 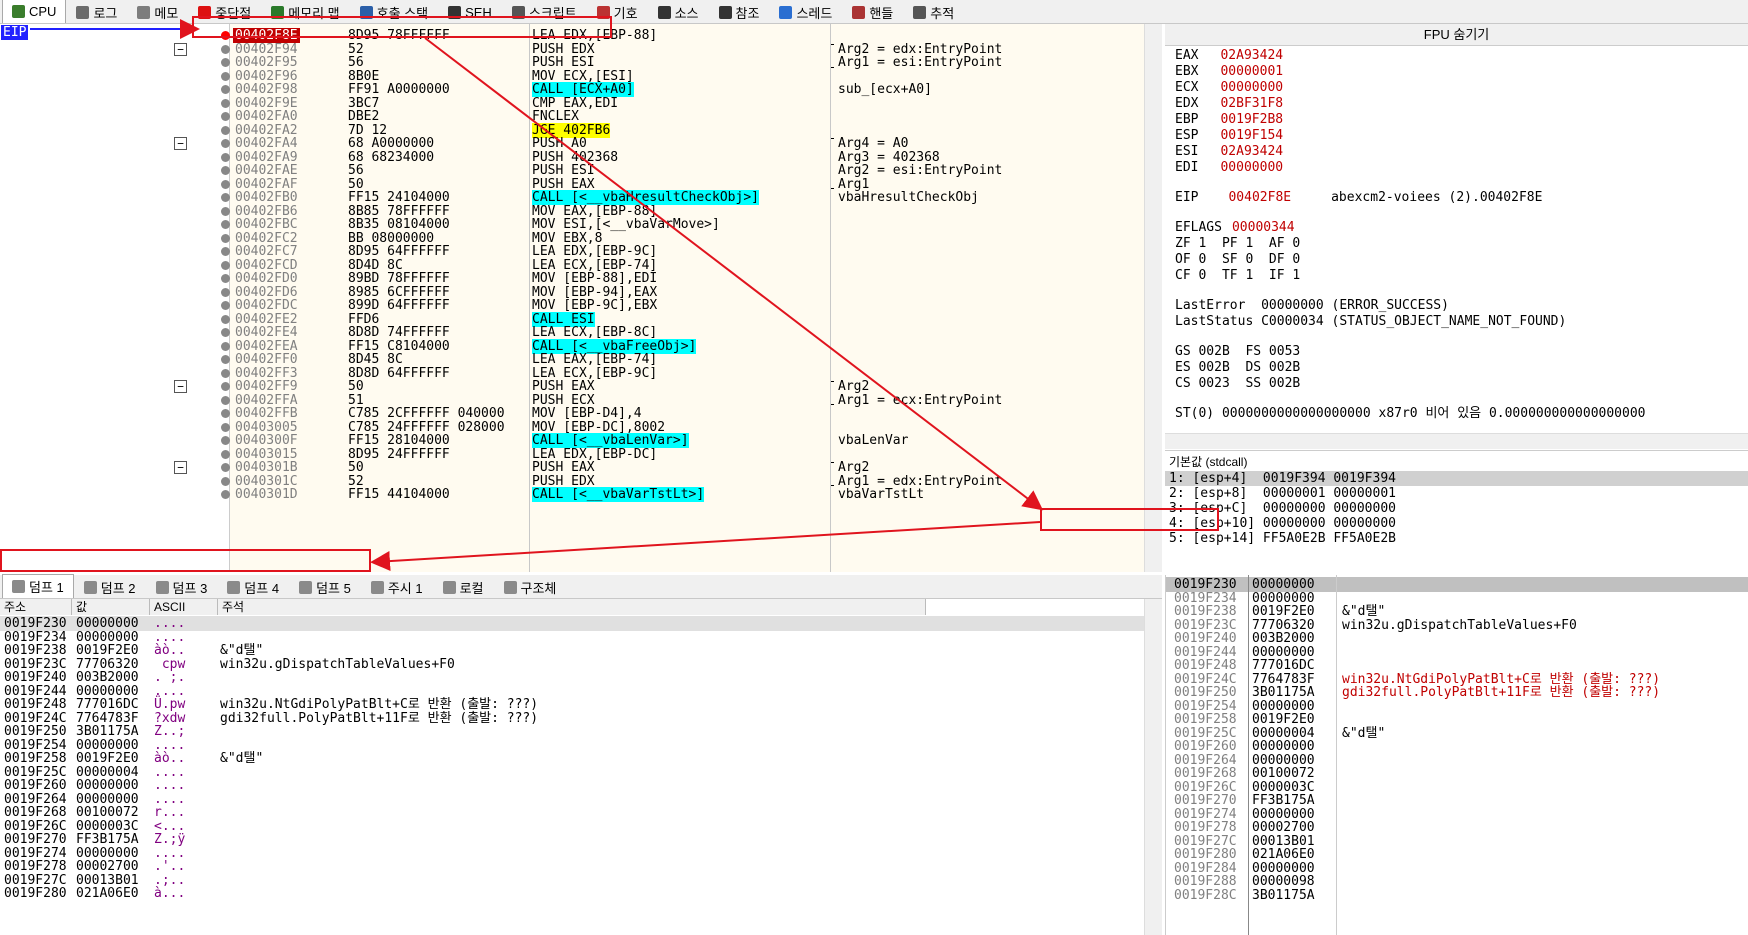 What do you see at coordinates (1358, 198) in the screenshot?
I see `register-eip: EIP 00402F8E abexcm2-voiees (2).00402F8E` at bounding box center [1358, 198].